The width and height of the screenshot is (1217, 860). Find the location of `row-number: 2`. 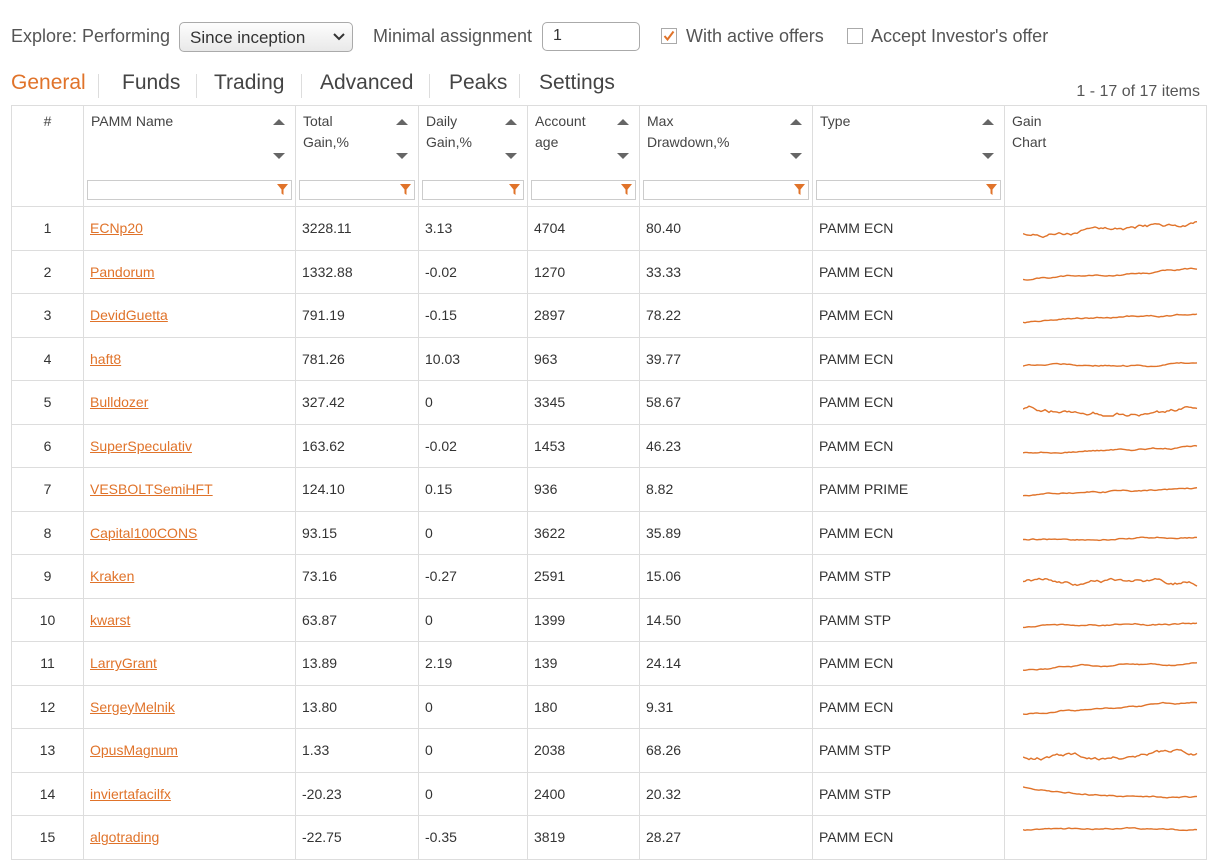

row-number: 2 is located at coordinates (47, 271).